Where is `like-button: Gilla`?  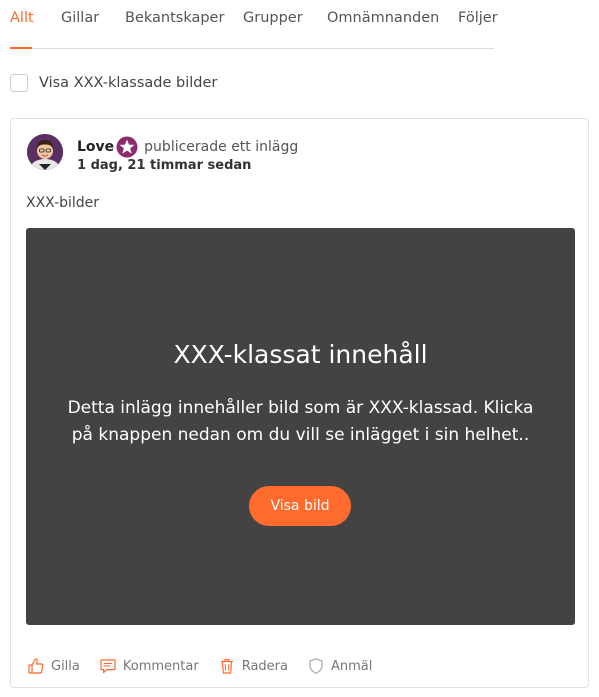
like-button: Gilla is located at coordinates (53, 666).